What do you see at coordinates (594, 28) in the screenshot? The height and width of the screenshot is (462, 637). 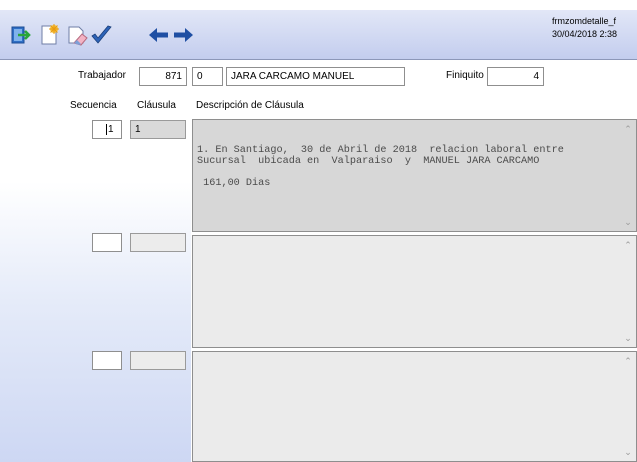 I see `form-info: frmzomdetalle_f 30/04/2018 2:38` at bounding box center [594, 28].